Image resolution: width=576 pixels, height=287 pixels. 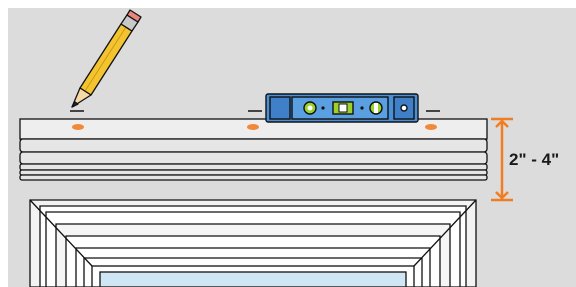 What do you see at coordinates (253, 279) in the screenshot?
I see `window-glass` at bounding box center [253, 279].